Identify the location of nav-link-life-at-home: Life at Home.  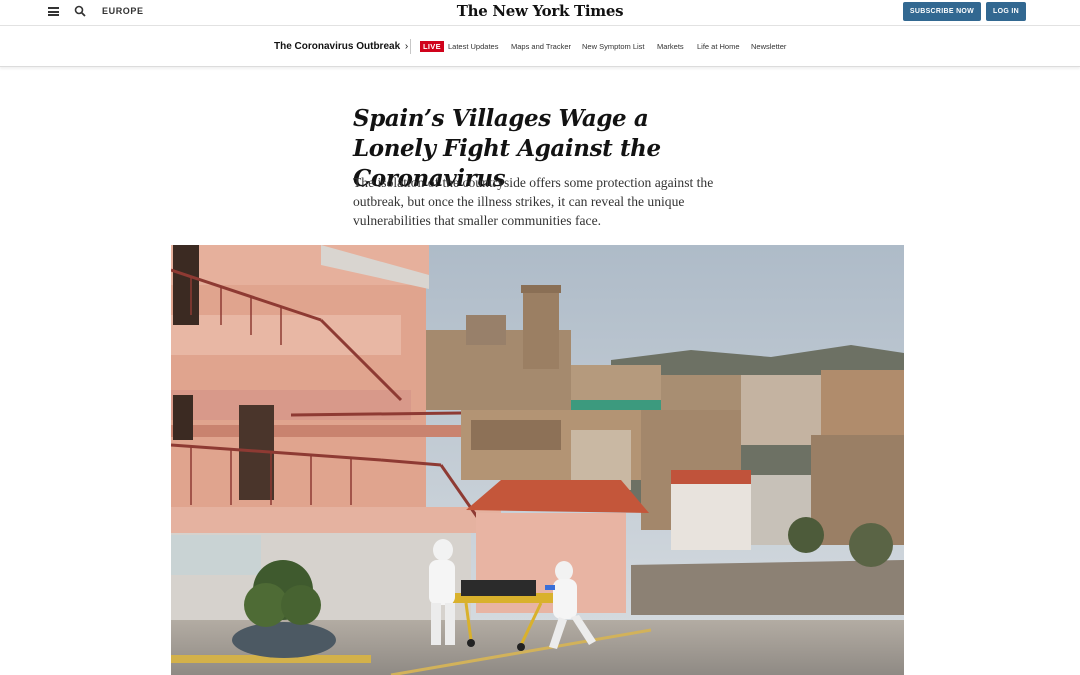
(718, 46).